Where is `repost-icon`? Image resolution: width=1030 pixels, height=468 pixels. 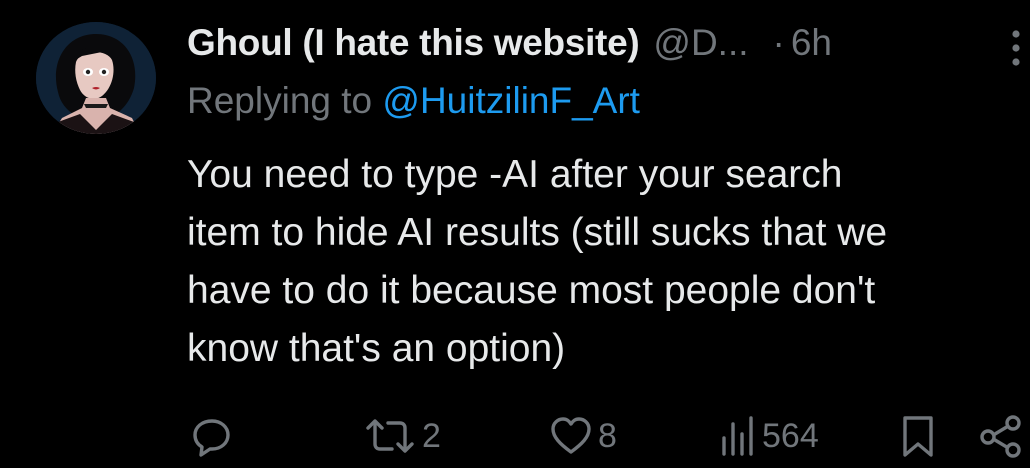 repost-icon is located at coordinates (390, 436).